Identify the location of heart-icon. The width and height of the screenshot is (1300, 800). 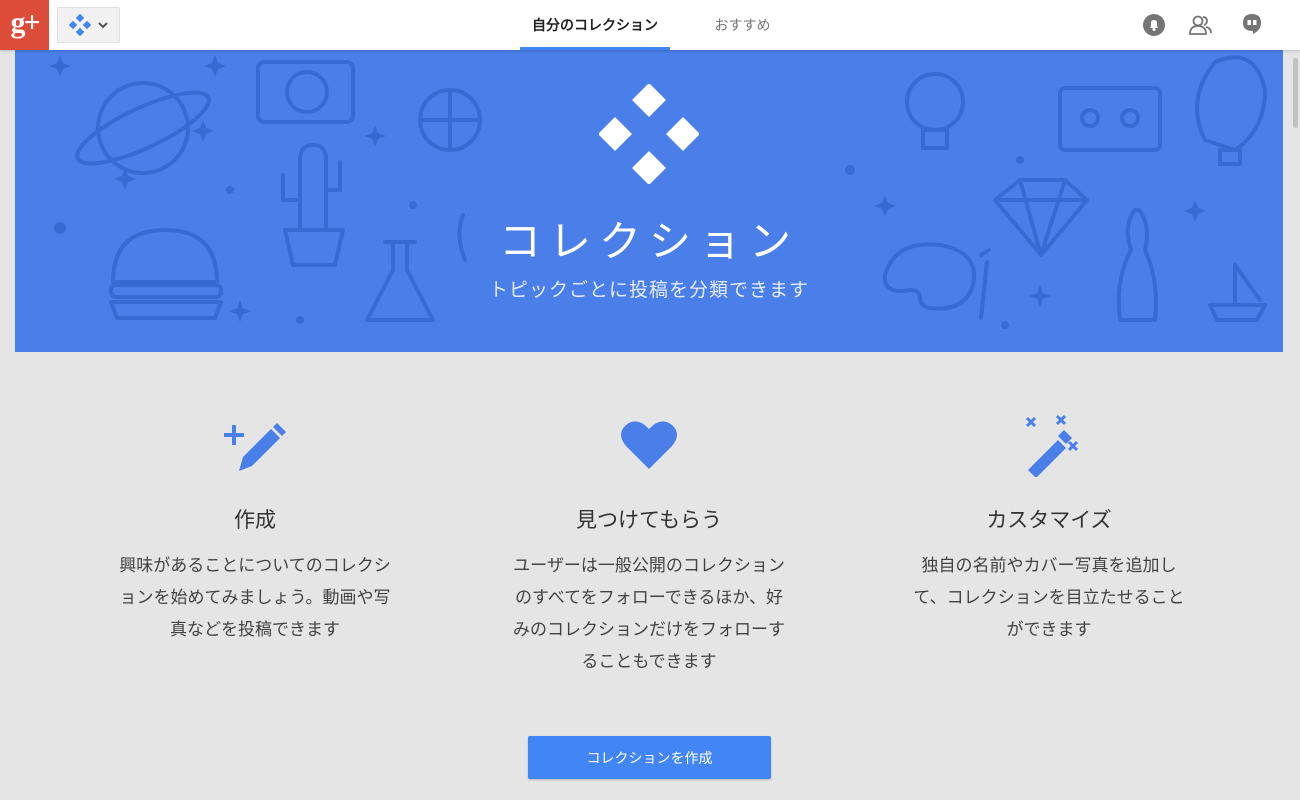
(649, 445).